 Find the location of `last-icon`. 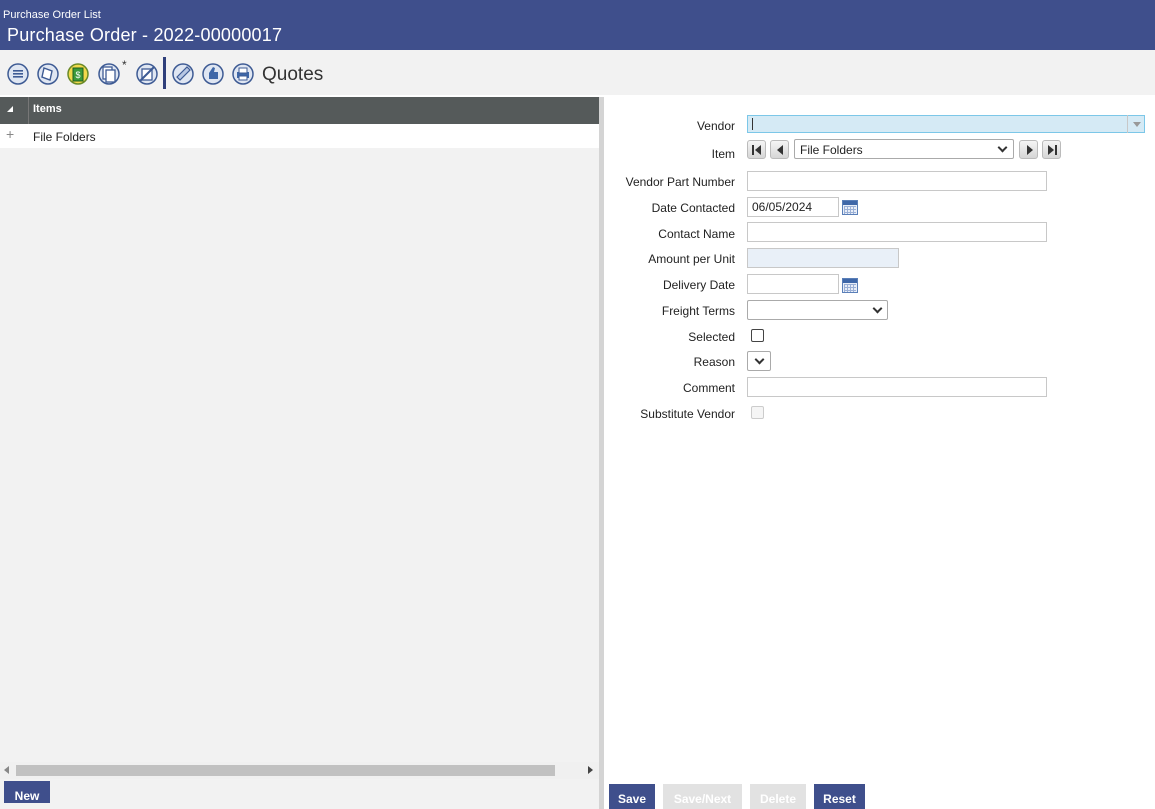

last-icon is located at coordinates (1051, 150).